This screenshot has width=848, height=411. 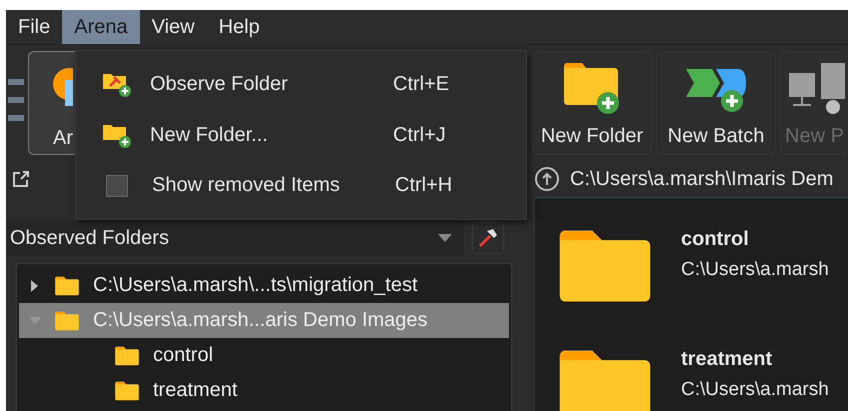 I want to click on toolbar-button: New Folder, so click(x=592, y=103).